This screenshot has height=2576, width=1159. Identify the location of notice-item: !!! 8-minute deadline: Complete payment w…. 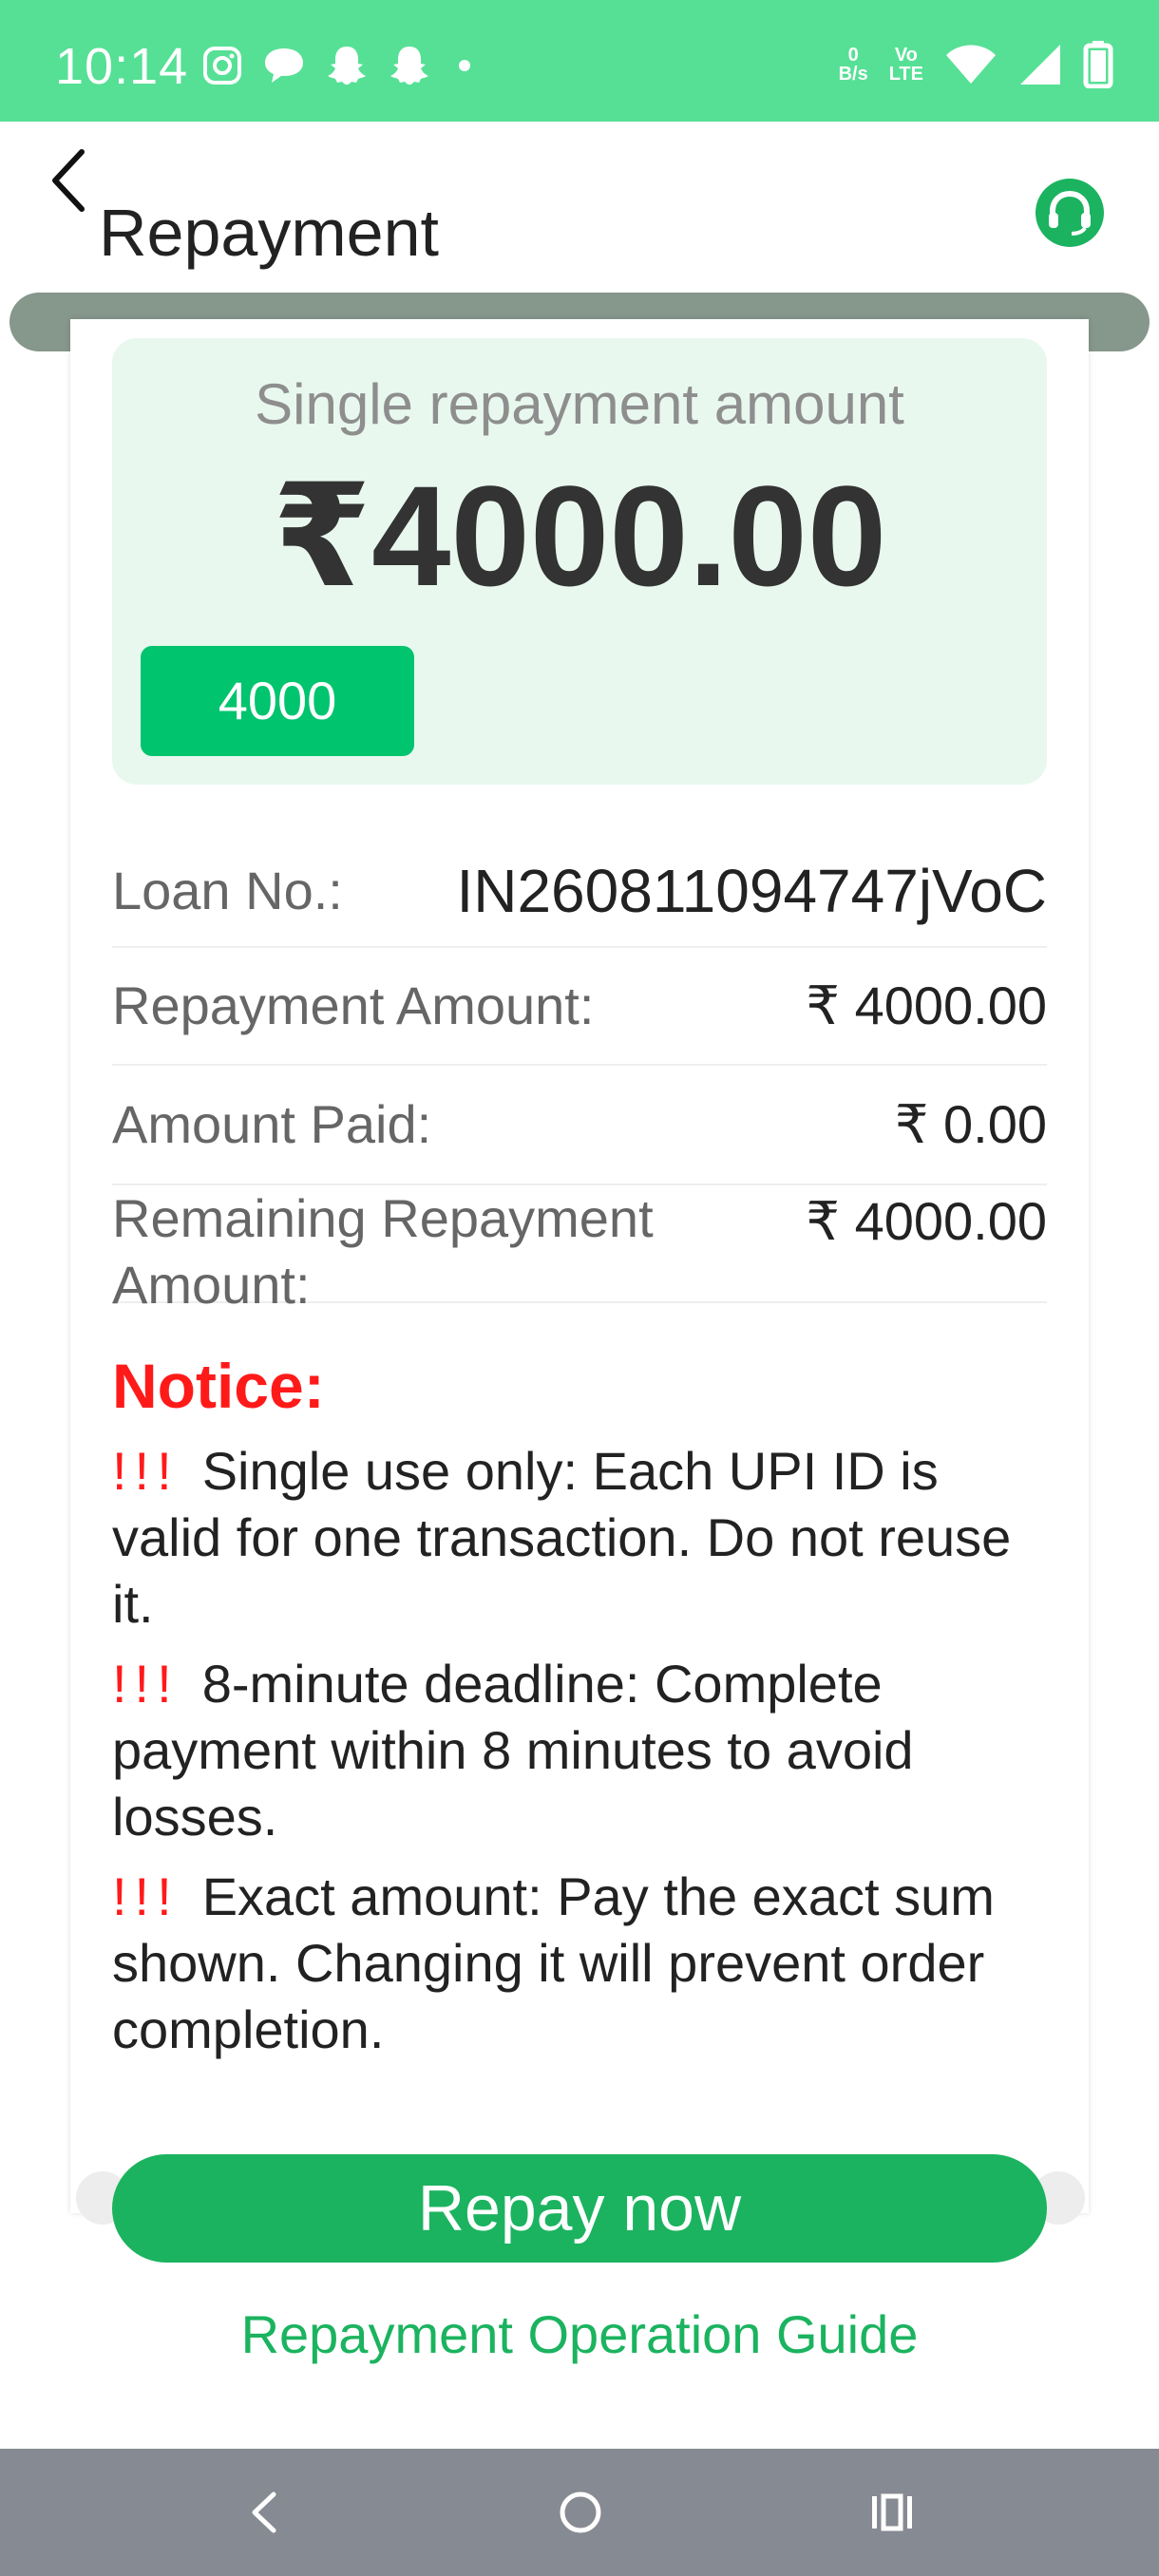
(582, 1750).